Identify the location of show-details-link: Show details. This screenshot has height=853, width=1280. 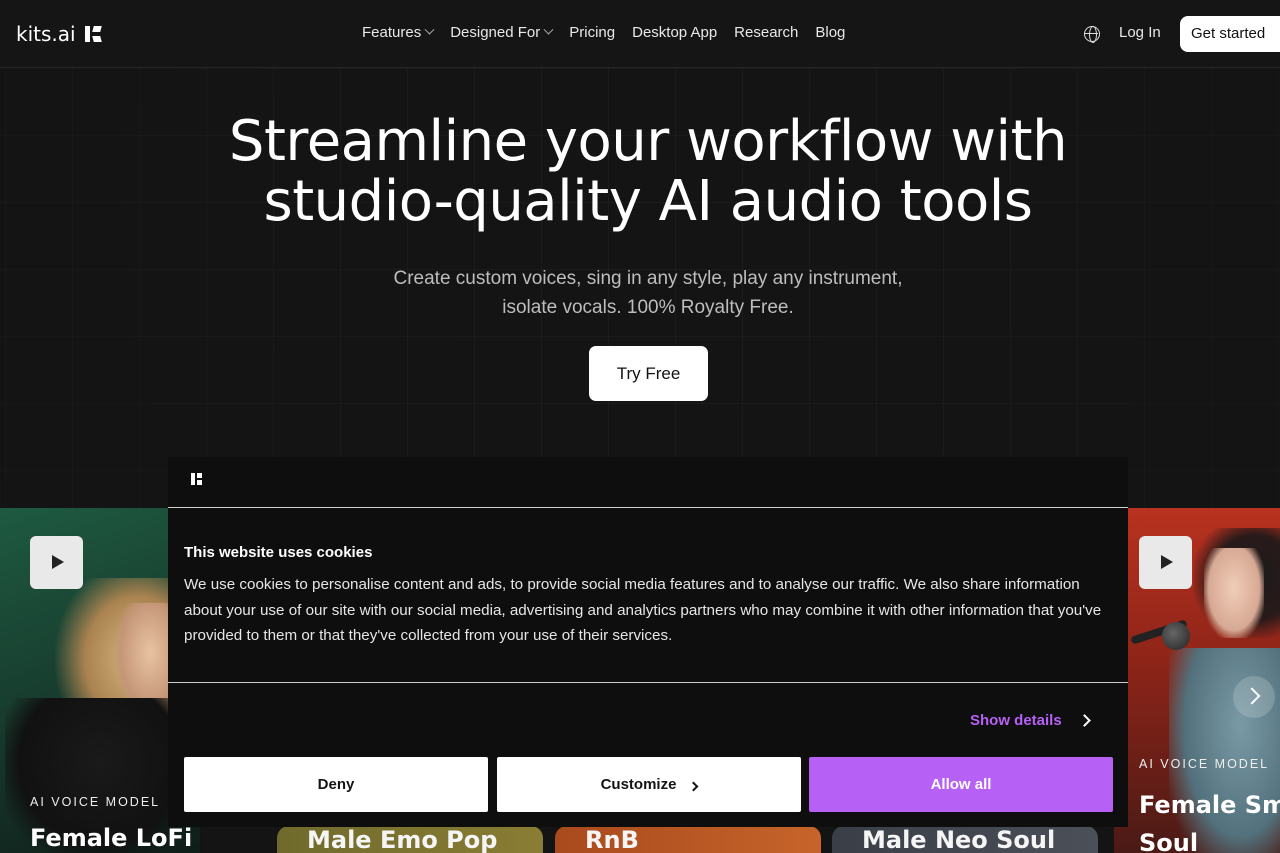
(1030, 720).